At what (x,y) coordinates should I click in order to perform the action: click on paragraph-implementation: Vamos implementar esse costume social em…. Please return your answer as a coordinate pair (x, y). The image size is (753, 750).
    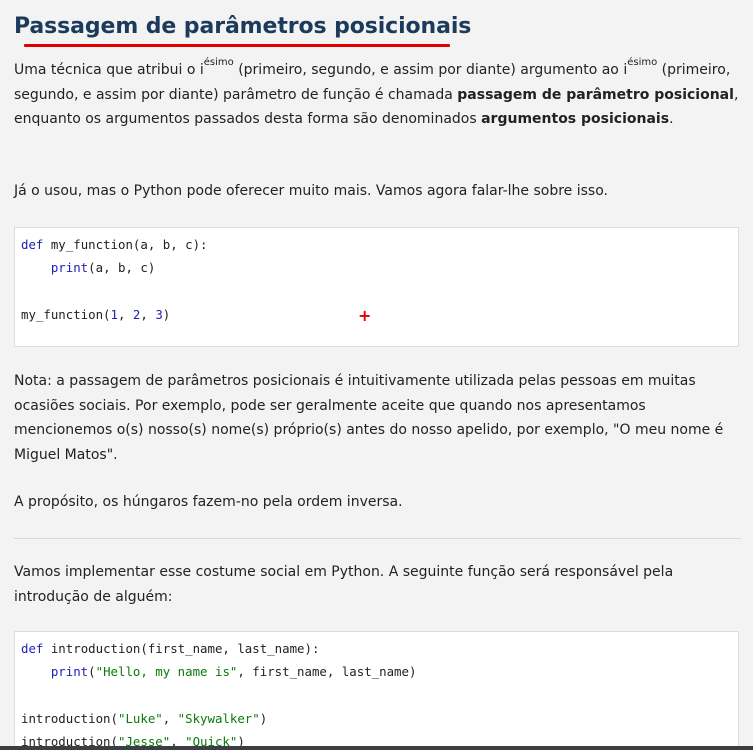
    Looking at the image, I should click on (344, 584).